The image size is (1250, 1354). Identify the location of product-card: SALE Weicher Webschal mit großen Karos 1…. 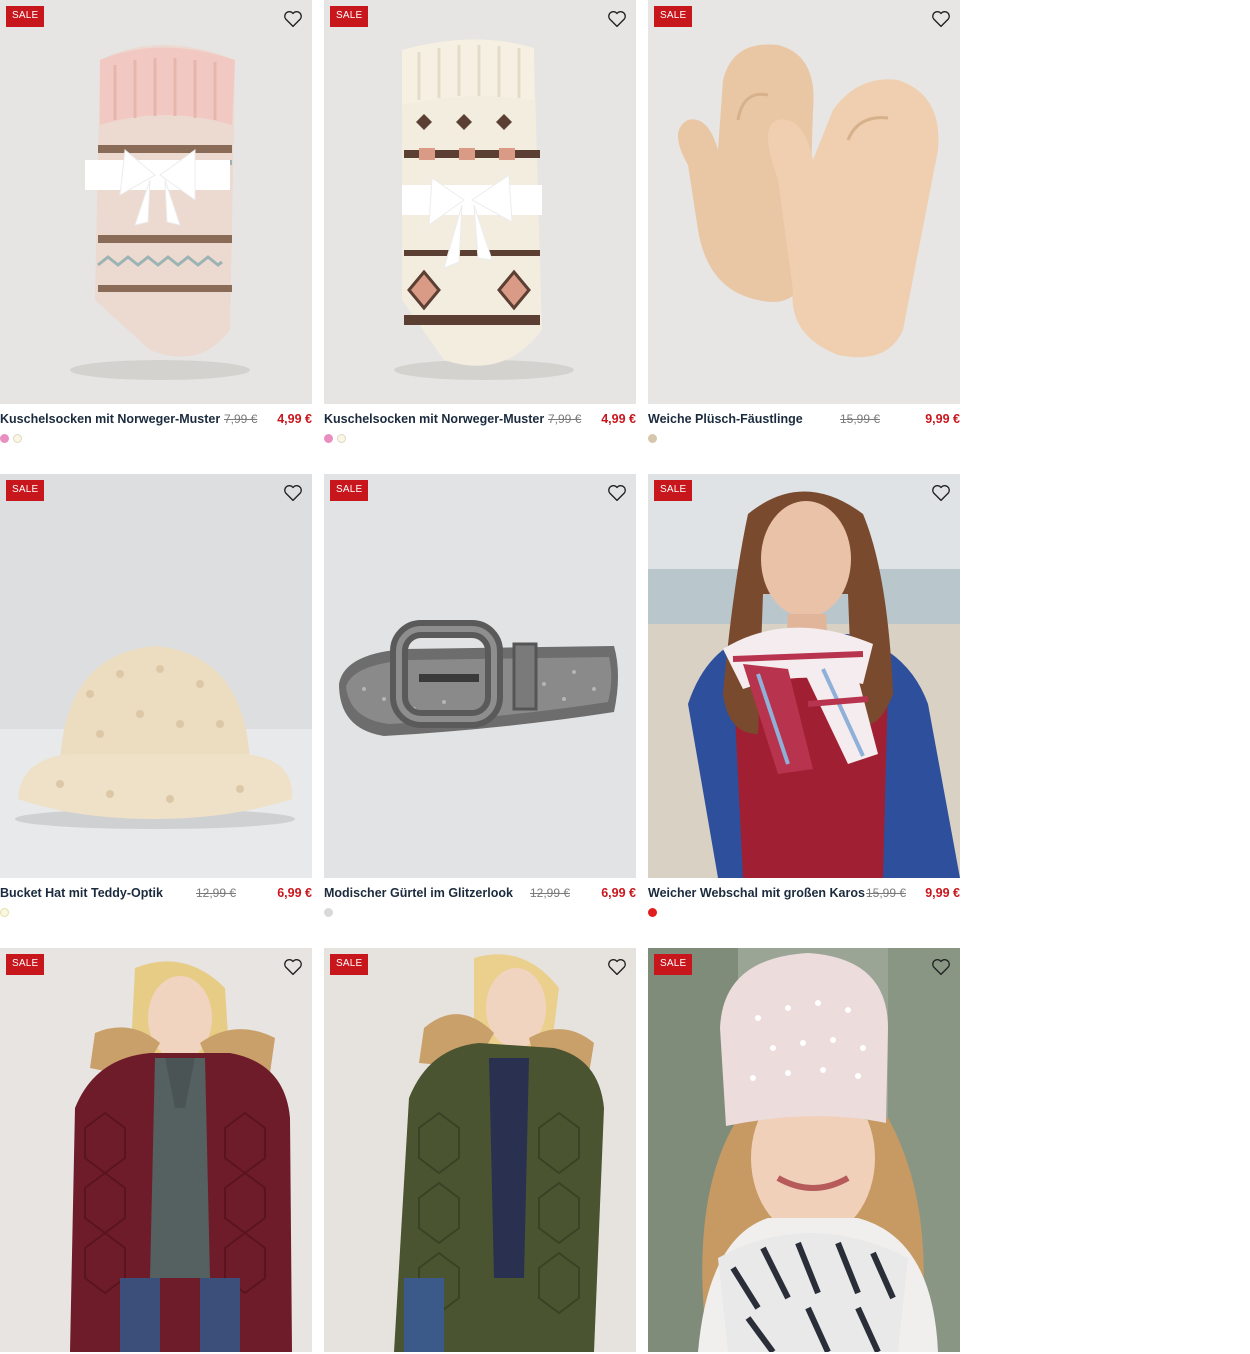
(804, 698).